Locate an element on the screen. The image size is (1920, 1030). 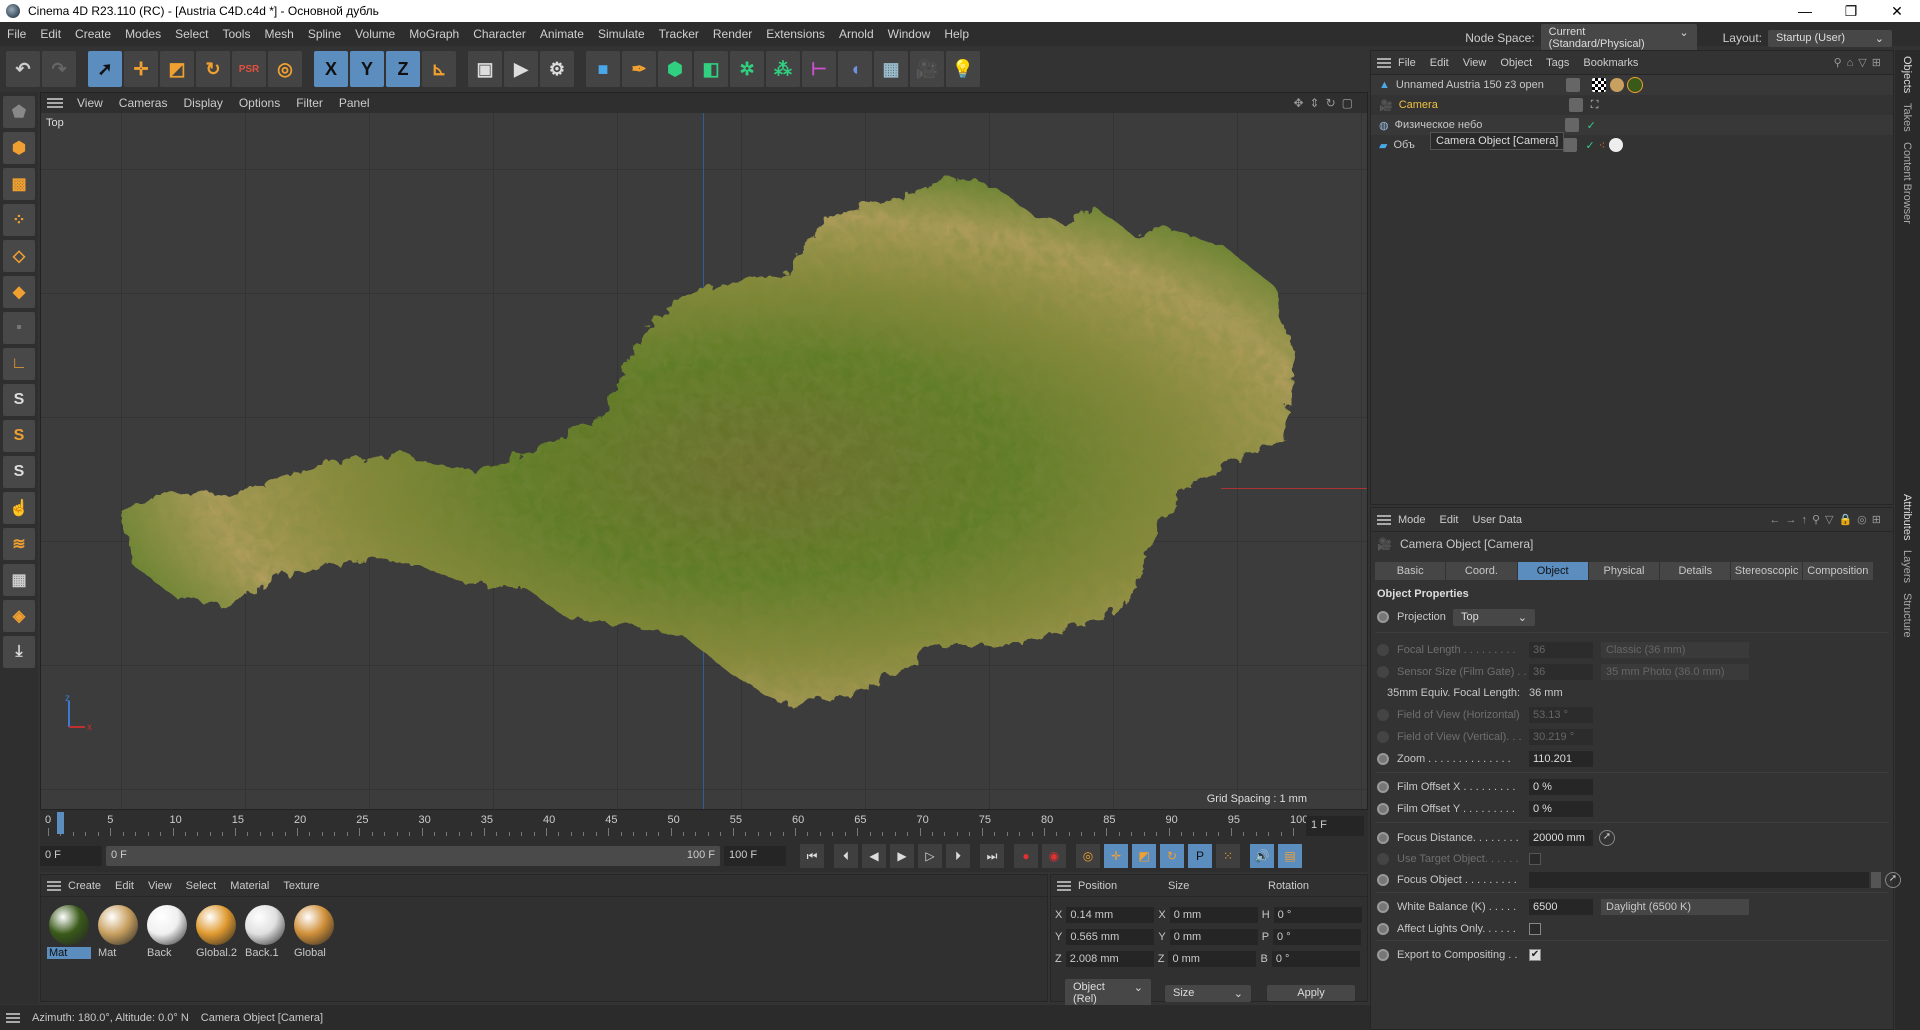
snap-settings-button: S is located at coordinates (19, 436).